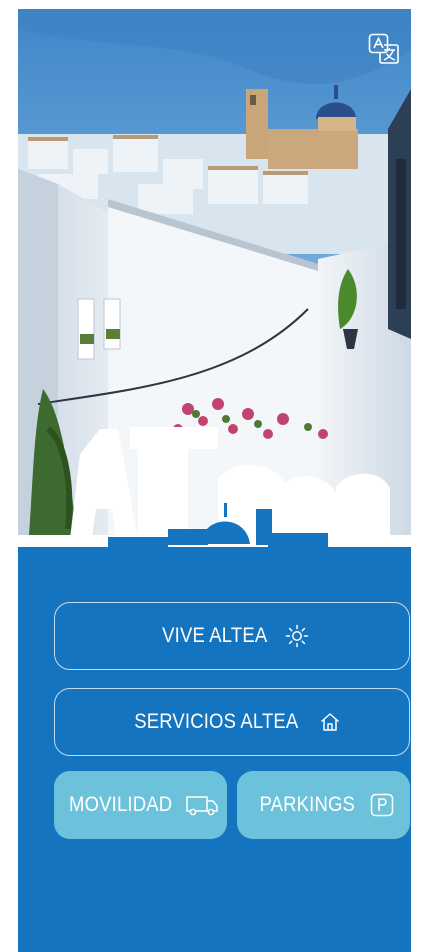 The image size is (429, 952). What do you see at coordinates (120, 804) in the screenshot?
I see `movilidad-label: MOVILIDAD` at bounding box center [120, 804].